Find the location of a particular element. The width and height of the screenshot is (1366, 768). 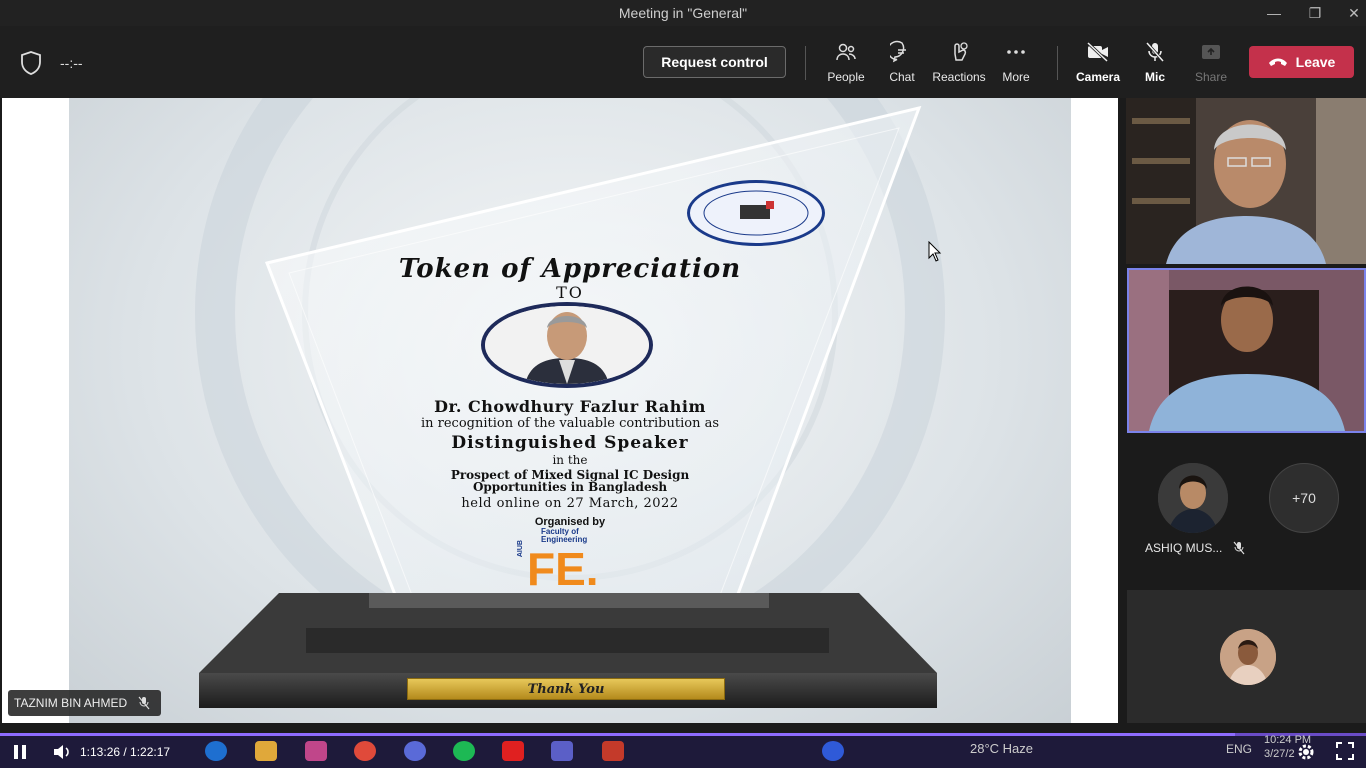

leave-button: Leave is located at coordinates (1301, 62).